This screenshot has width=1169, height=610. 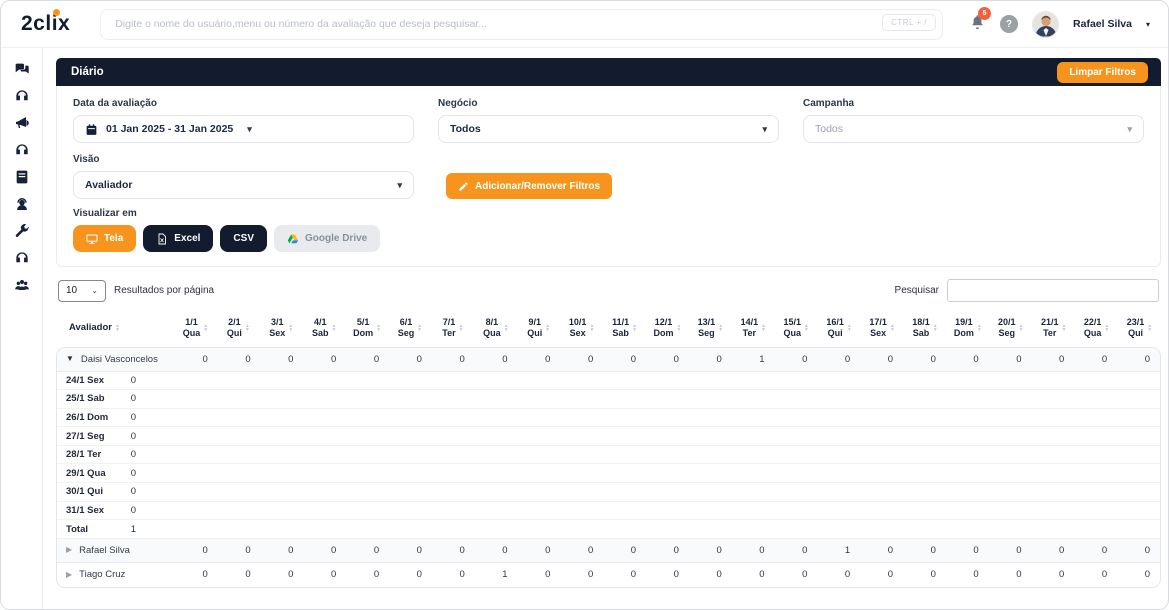 I want to click on column-header-16-1: 16/1 Qui ▲ ▼, so click(x=839, y=328).